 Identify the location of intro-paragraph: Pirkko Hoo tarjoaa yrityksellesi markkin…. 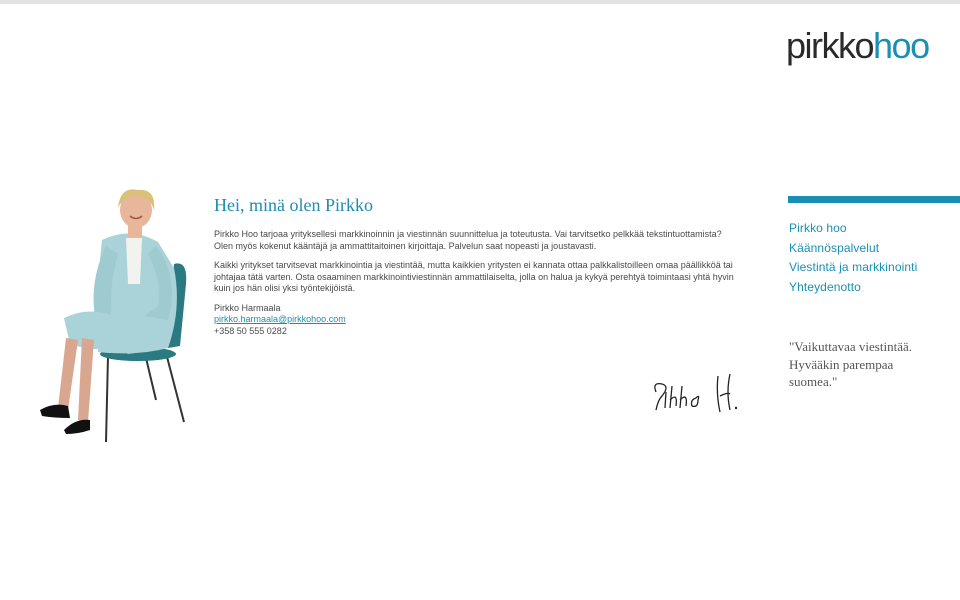
(468, 240).